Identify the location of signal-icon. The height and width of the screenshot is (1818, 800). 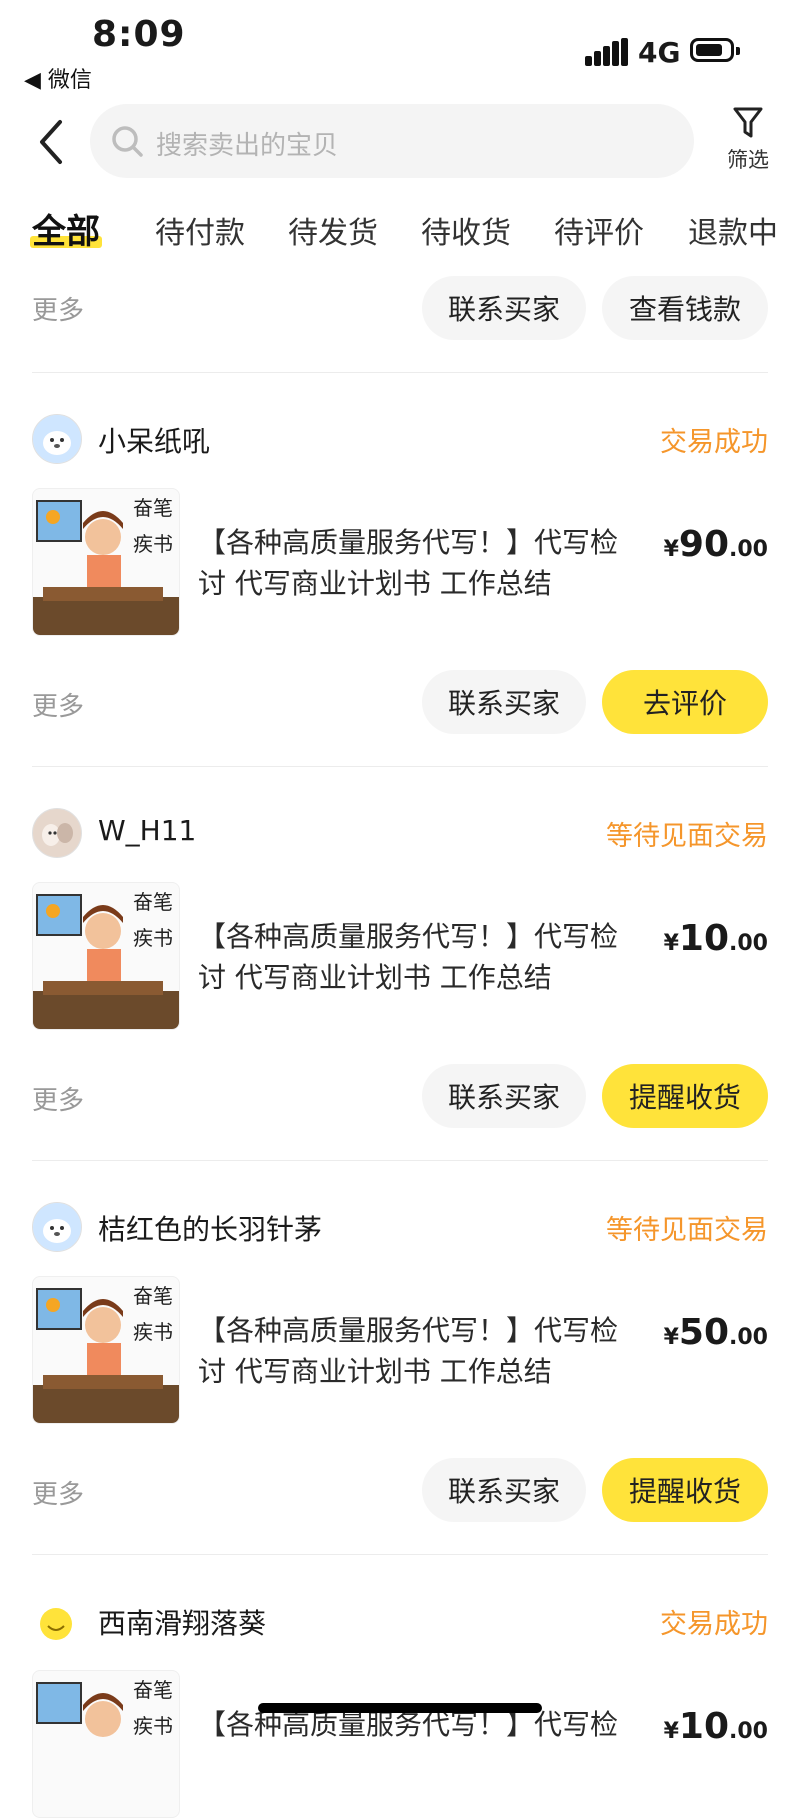
(607, 52).